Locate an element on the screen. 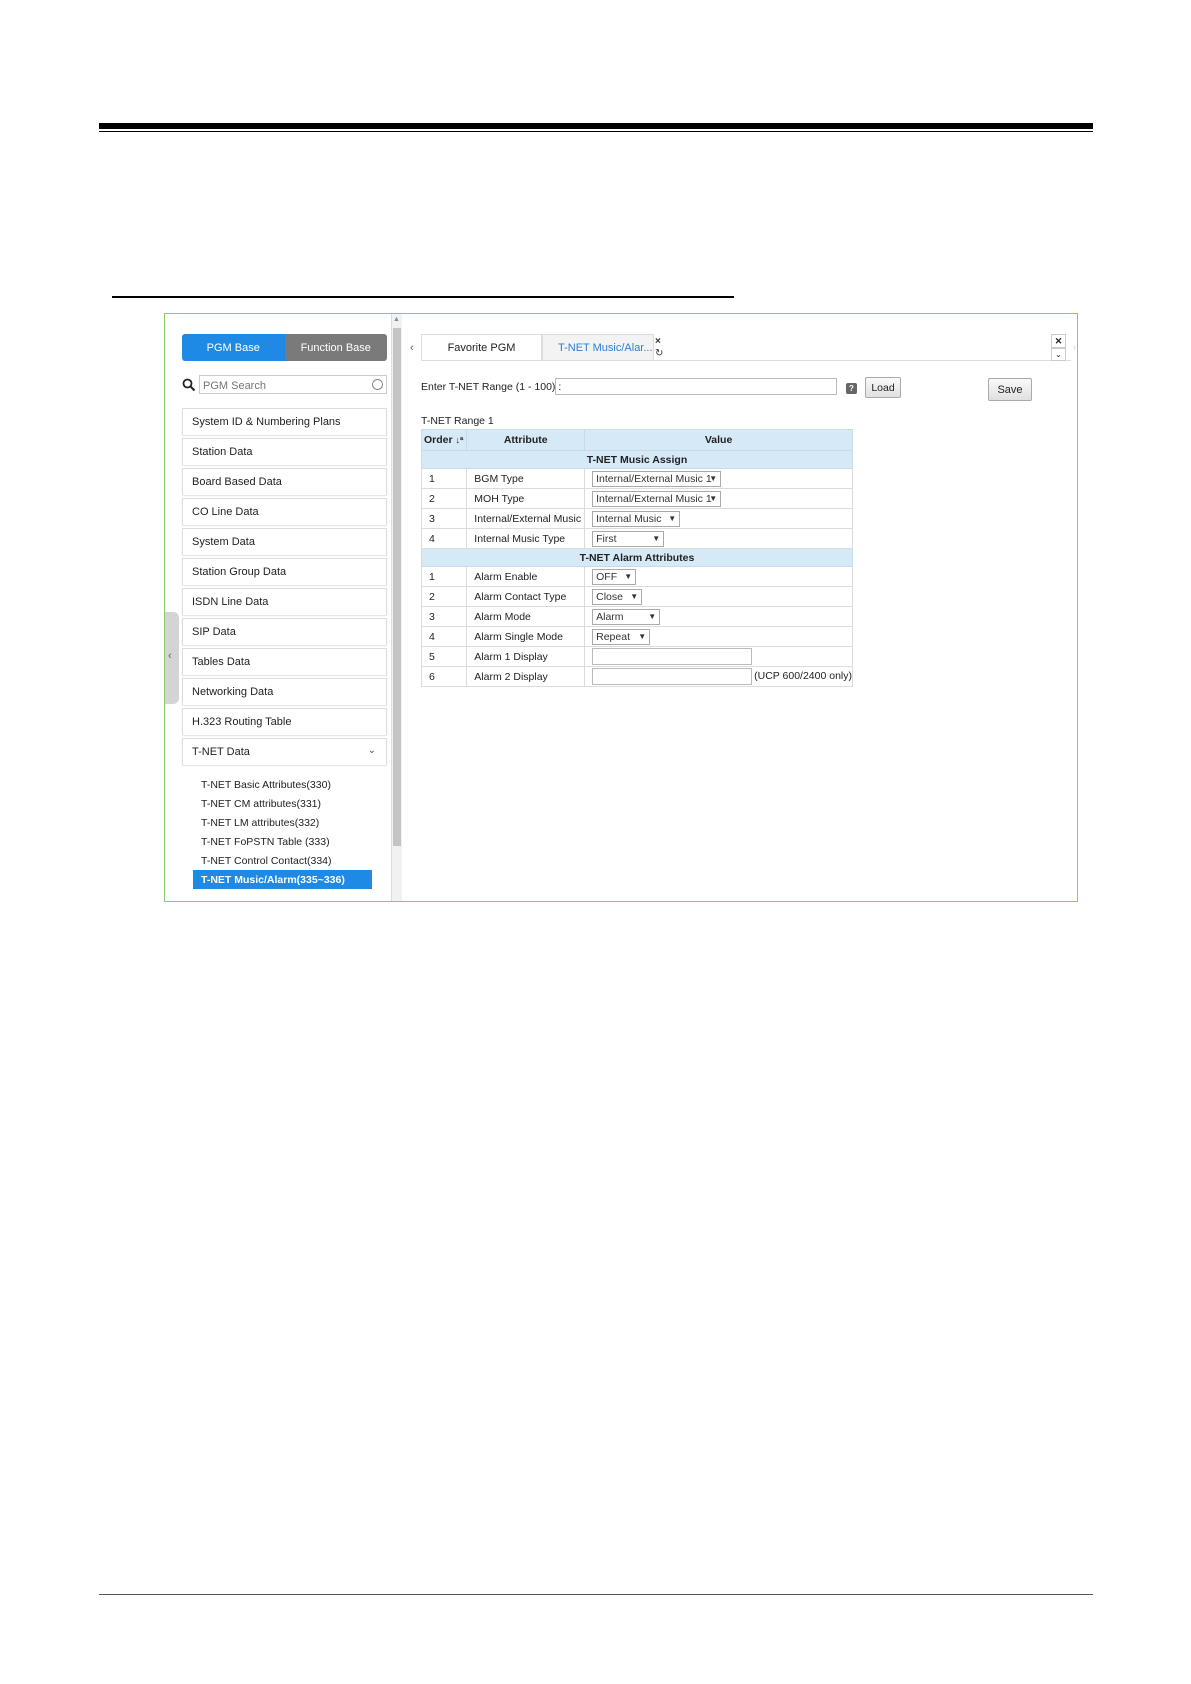 This screenshot has width=1191, height=1684. table-row: 1 Alarm Enable OFF ▼ is located at coordinates (636, 576).